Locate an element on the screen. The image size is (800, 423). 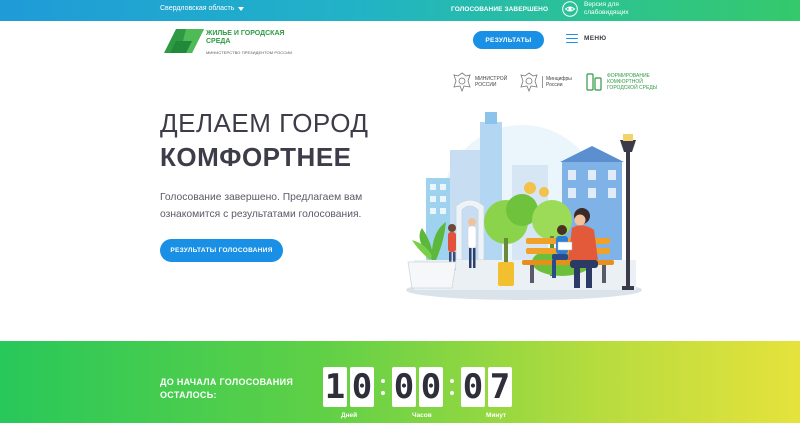
comfort-city-logo-icon is located at coordinates (594, 82).